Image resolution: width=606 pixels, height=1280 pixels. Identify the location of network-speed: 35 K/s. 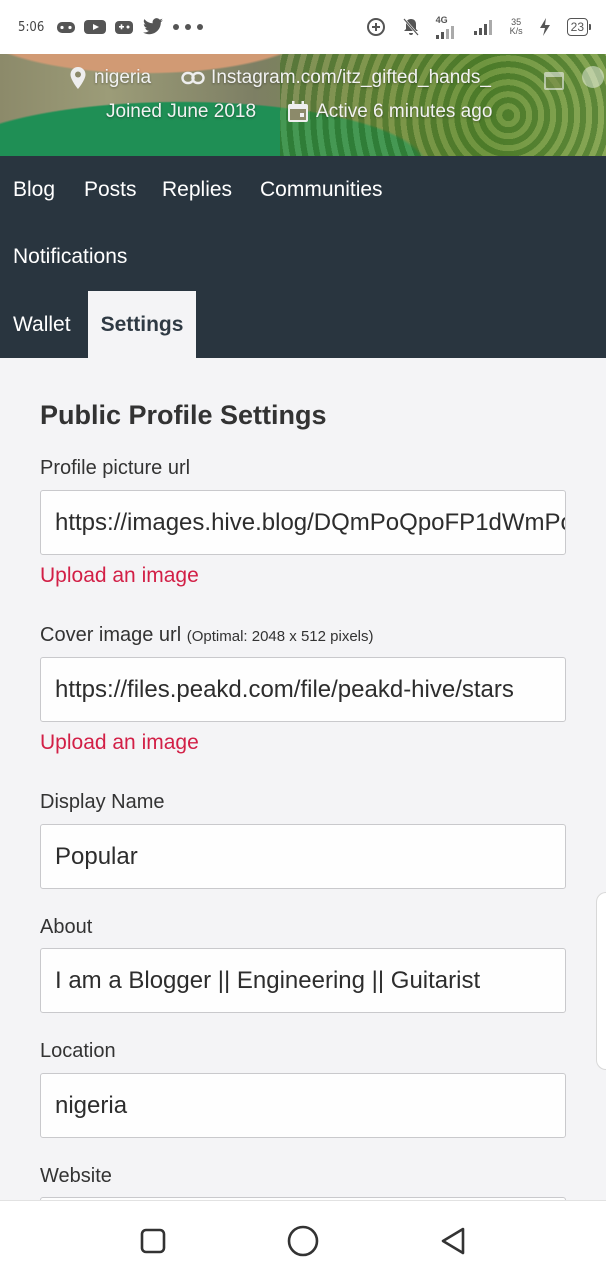
(516, 26).